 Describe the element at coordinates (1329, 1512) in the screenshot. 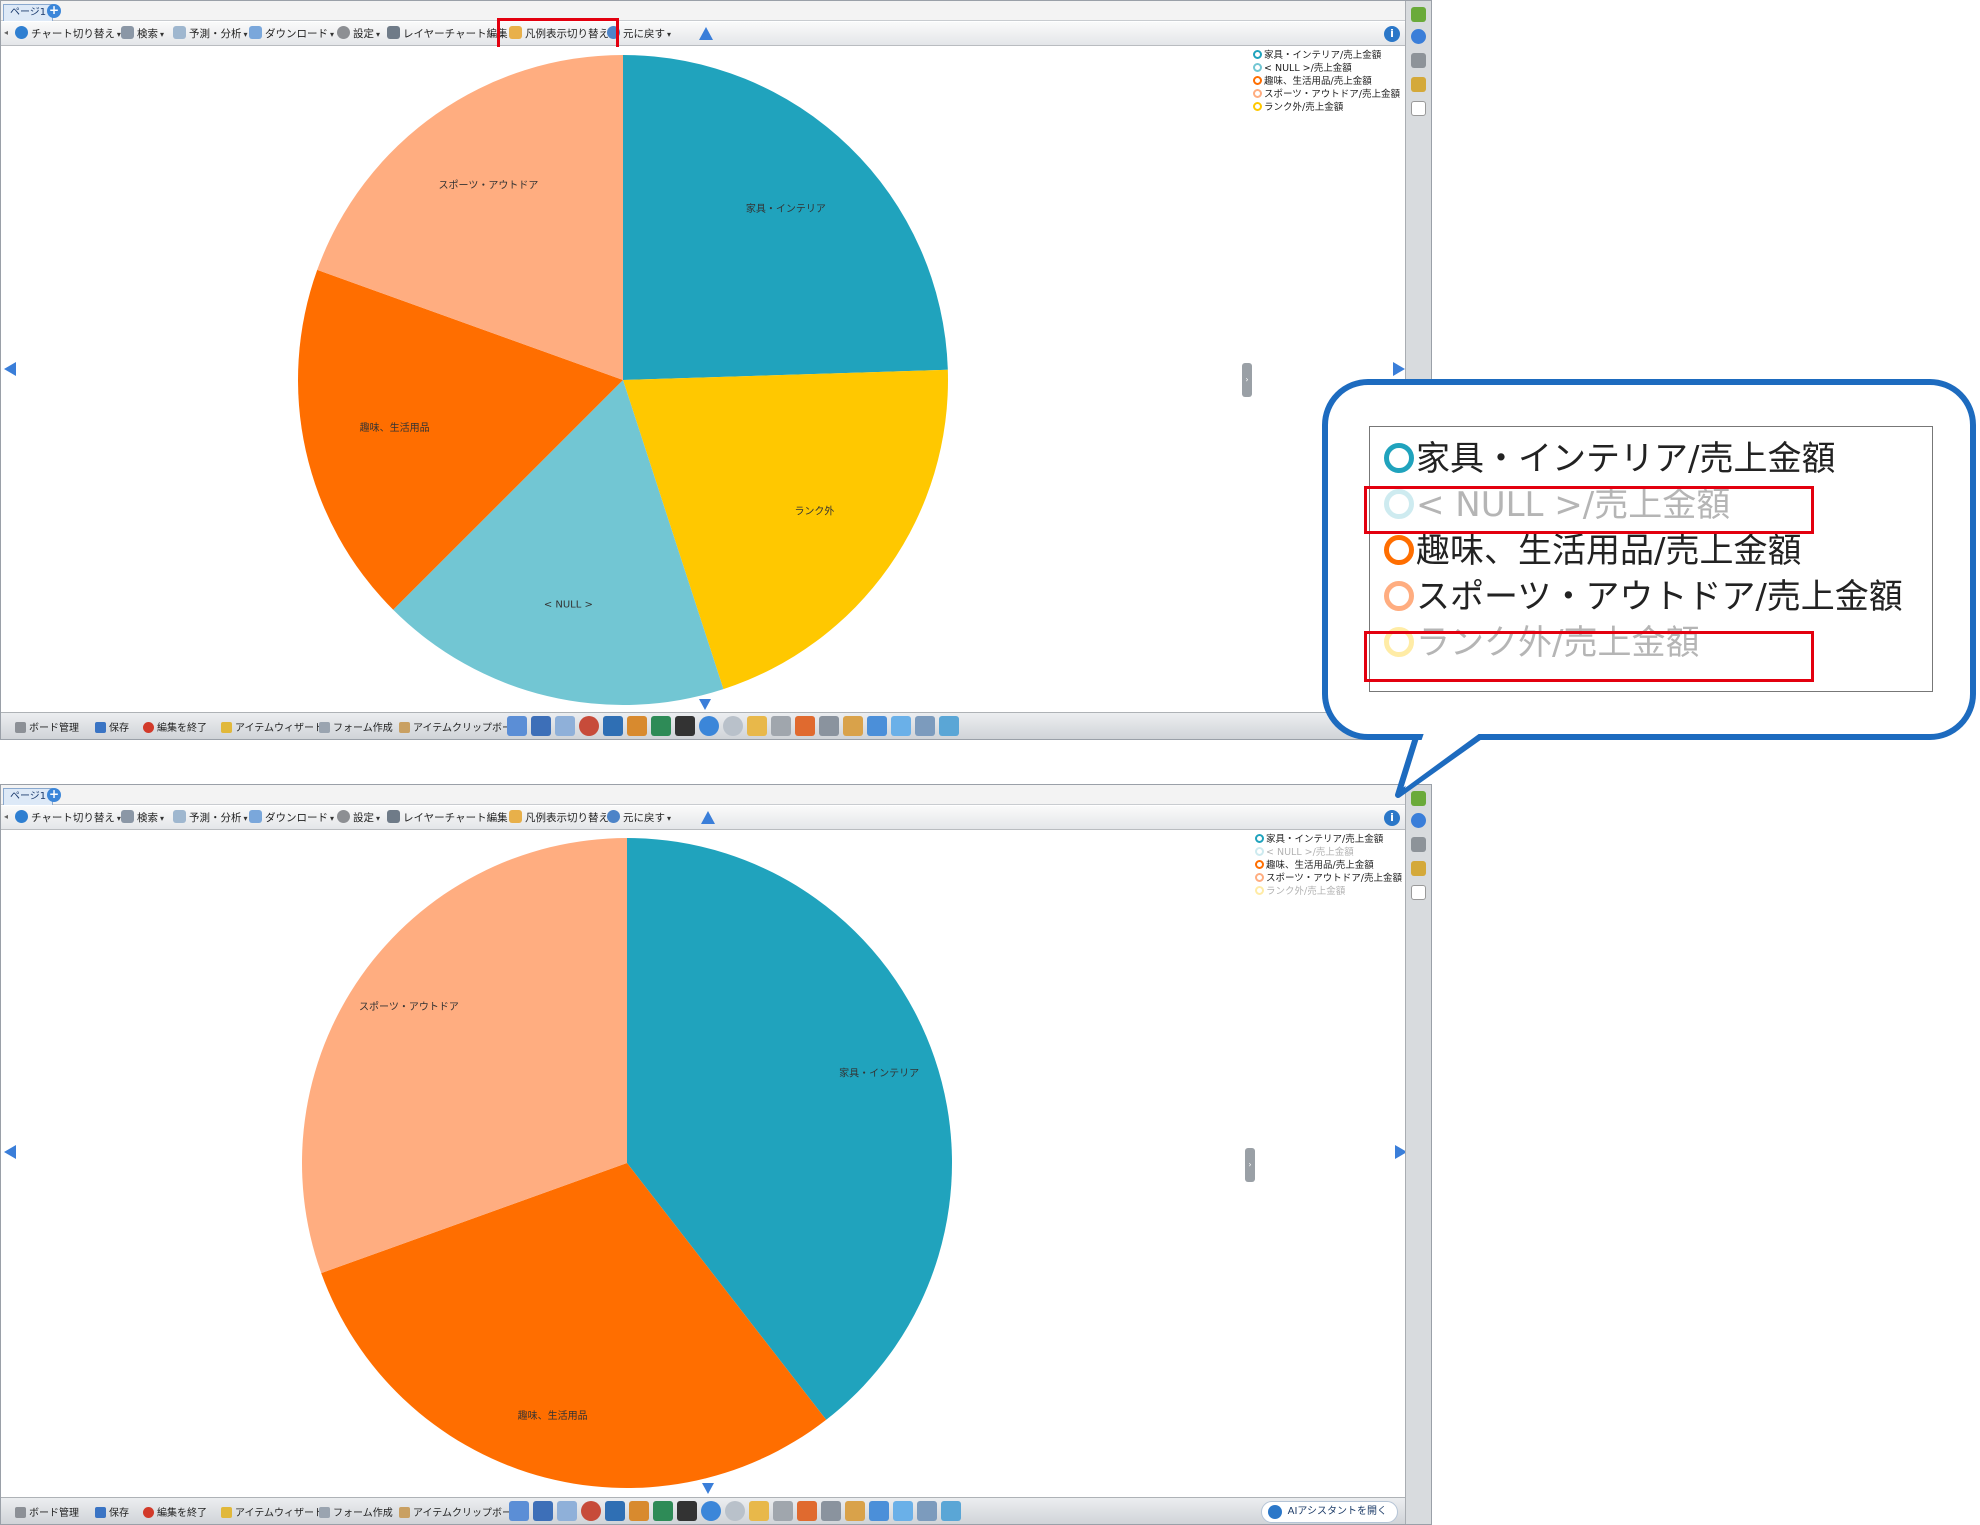

I see `ai-assistant-button: AIアシスタントを開く` at that location.